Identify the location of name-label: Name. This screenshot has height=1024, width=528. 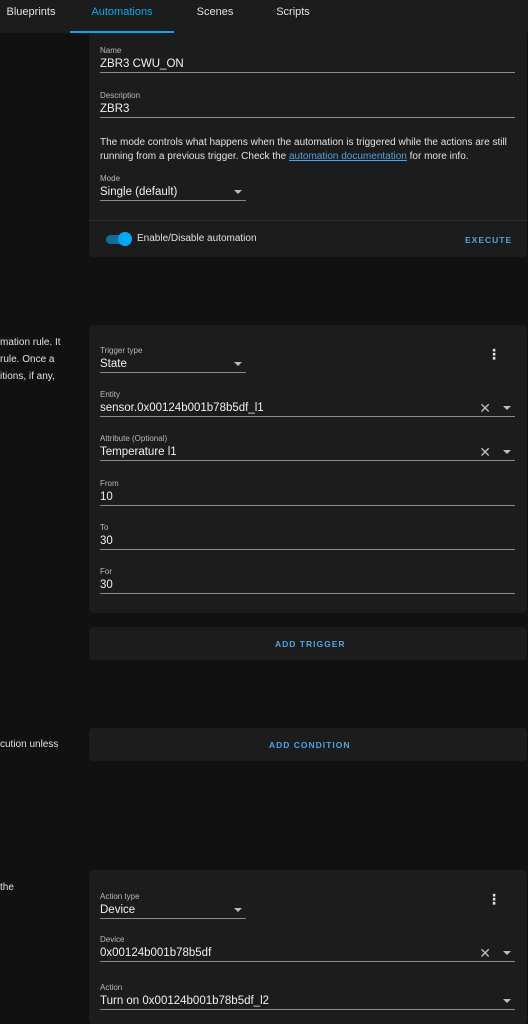
(111, 50).